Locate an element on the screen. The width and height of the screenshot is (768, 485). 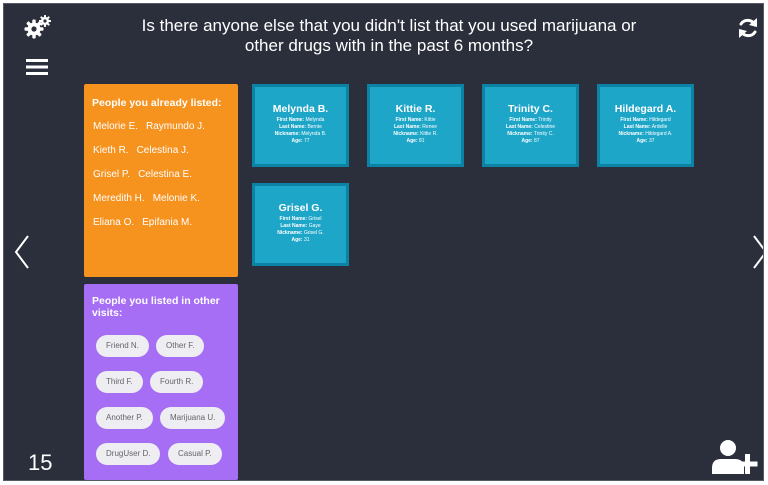
card-name: Hildegard A. is located at coordinates (645, 109).